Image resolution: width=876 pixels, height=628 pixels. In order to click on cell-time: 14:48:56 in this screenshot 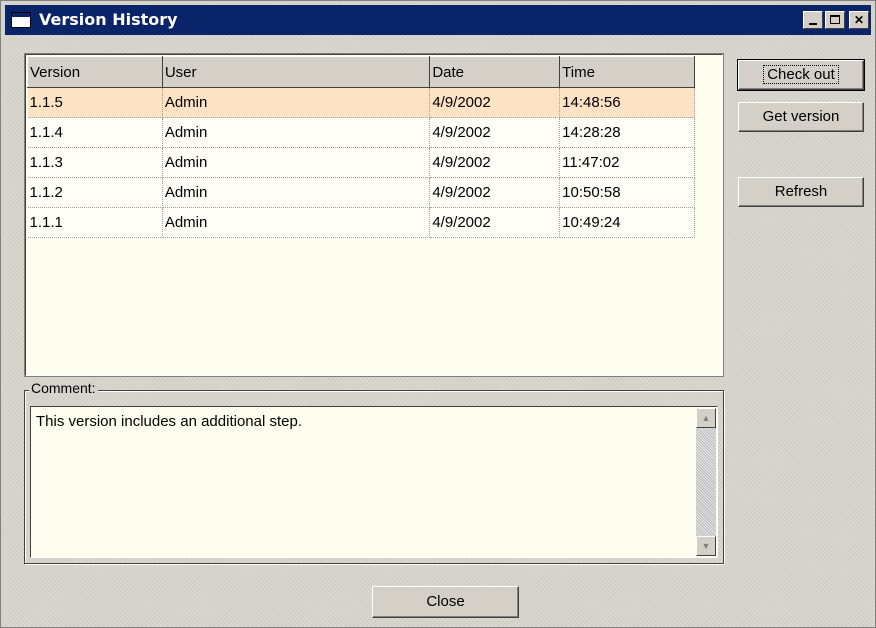, I will do `click(627, 102)`.